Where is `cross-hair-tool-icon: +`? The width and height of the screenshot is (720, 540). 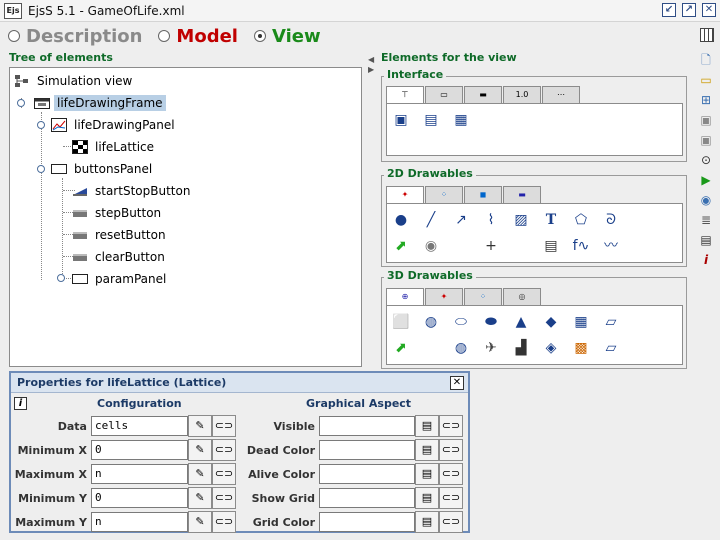 cross-hair-tool-icon: + is located at coordinates (491, 246).